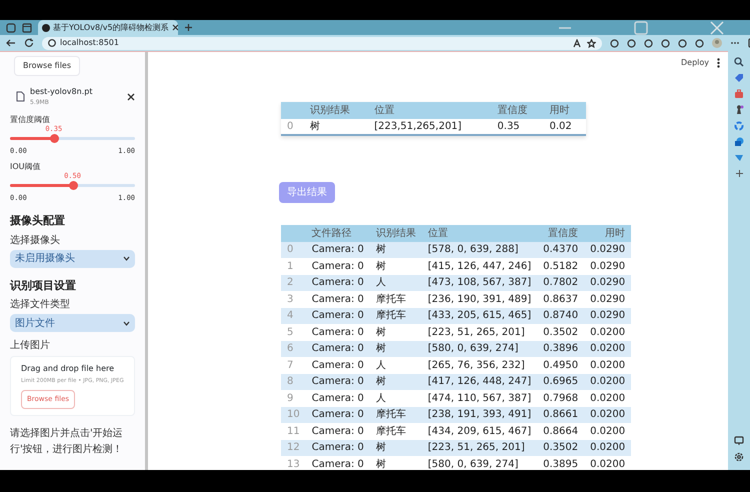 This screenshot has width=750, height=492. What do you see at coordinates (480, 448) in the screenshot?
I see `table-cell: [223, 51, 265, 201]` at bounding box center [480, 448].